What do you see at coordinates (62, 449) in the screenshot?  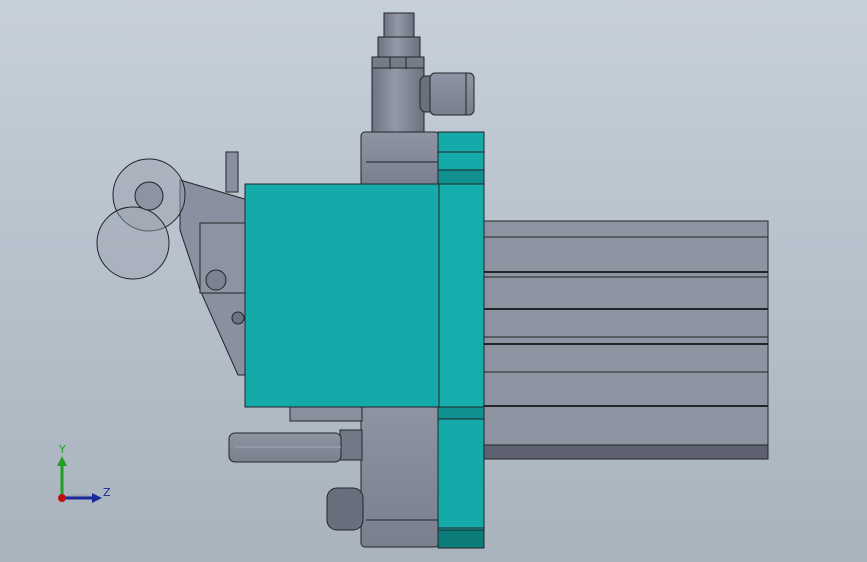 I see `triad-y-label: Y` at bounding box center [62, 449].